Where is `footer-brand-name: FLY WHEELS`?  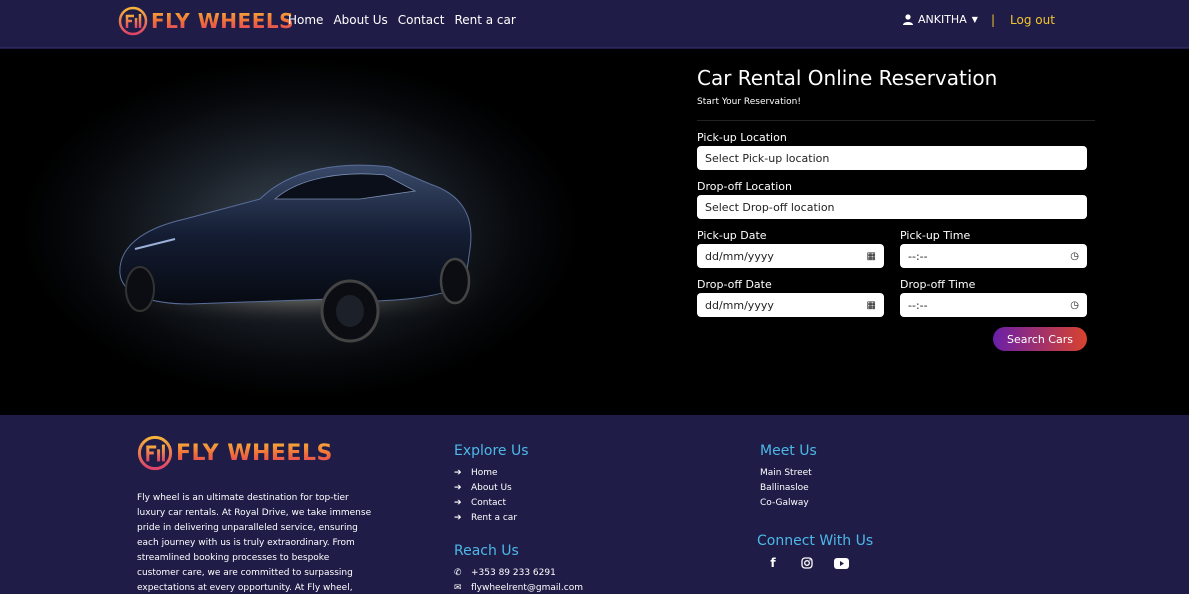 footer-brand-name: FLY WHEELS is located at coordinates (254, 453).